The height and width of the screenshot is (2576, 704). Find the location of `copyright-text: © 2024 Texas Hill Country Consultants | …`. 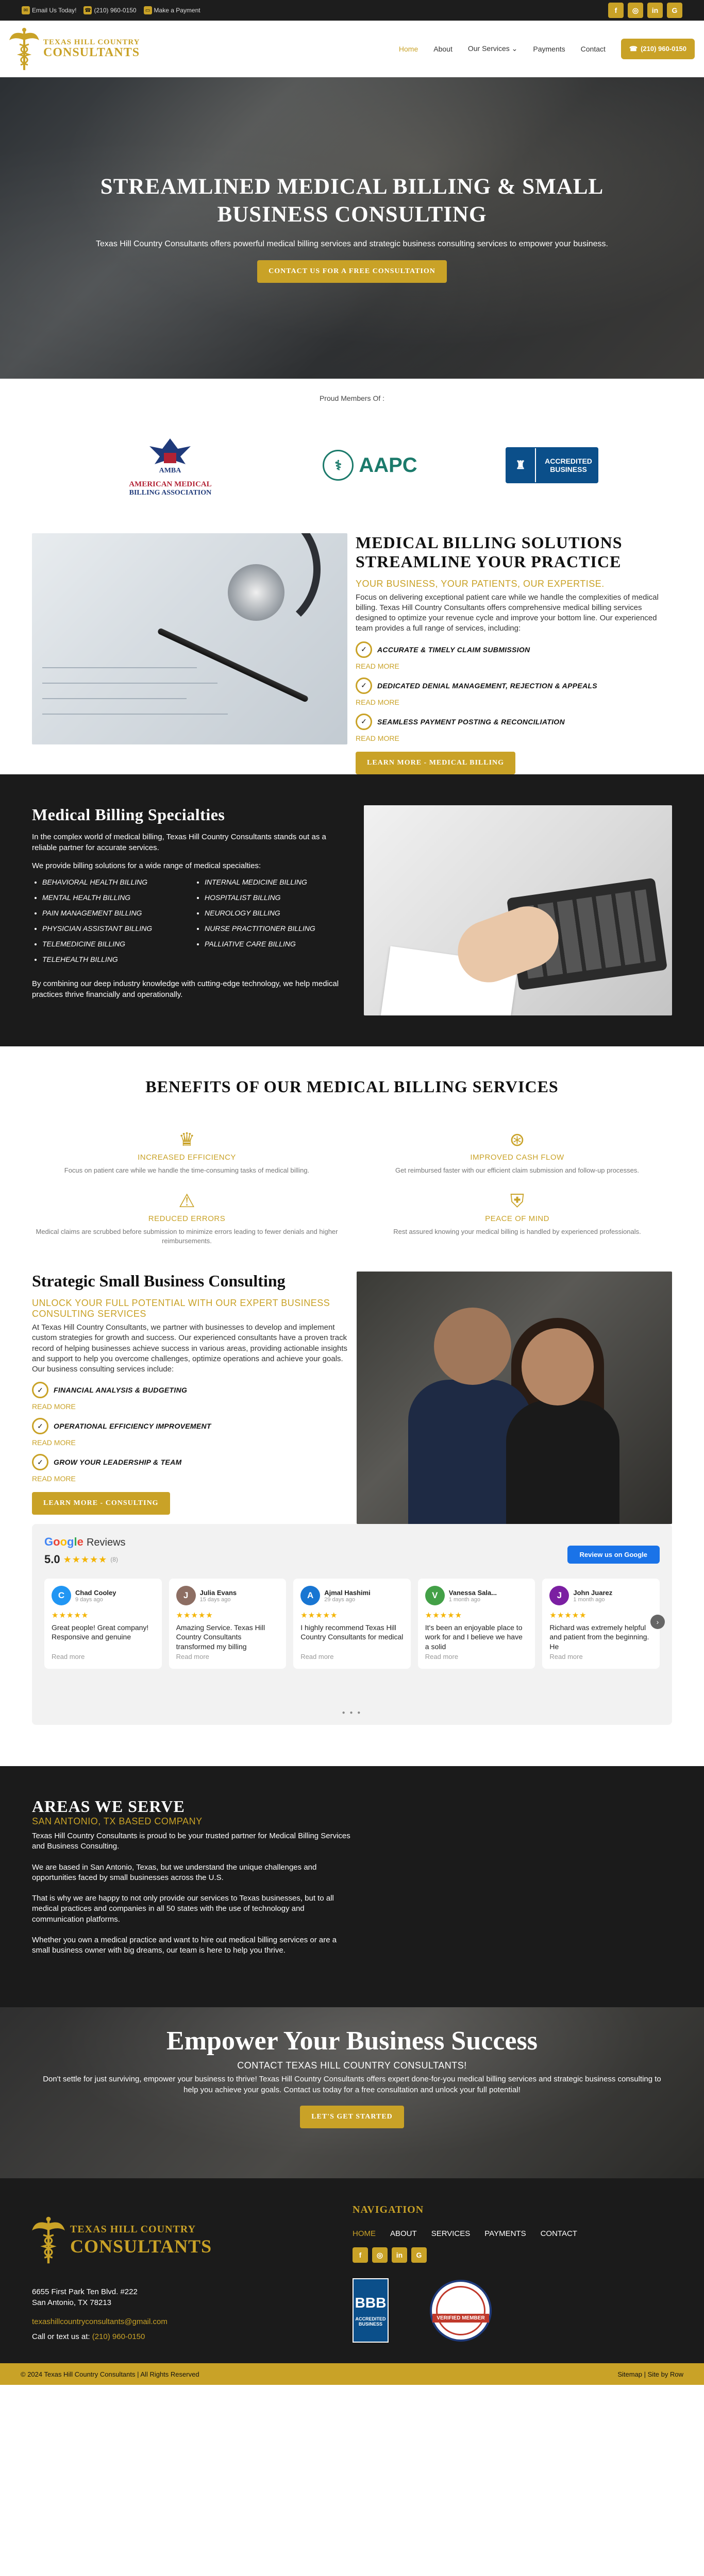

copyright-text: © 2024 Texas Hill Country Consultants | … is located at coordinates (110, 2374).